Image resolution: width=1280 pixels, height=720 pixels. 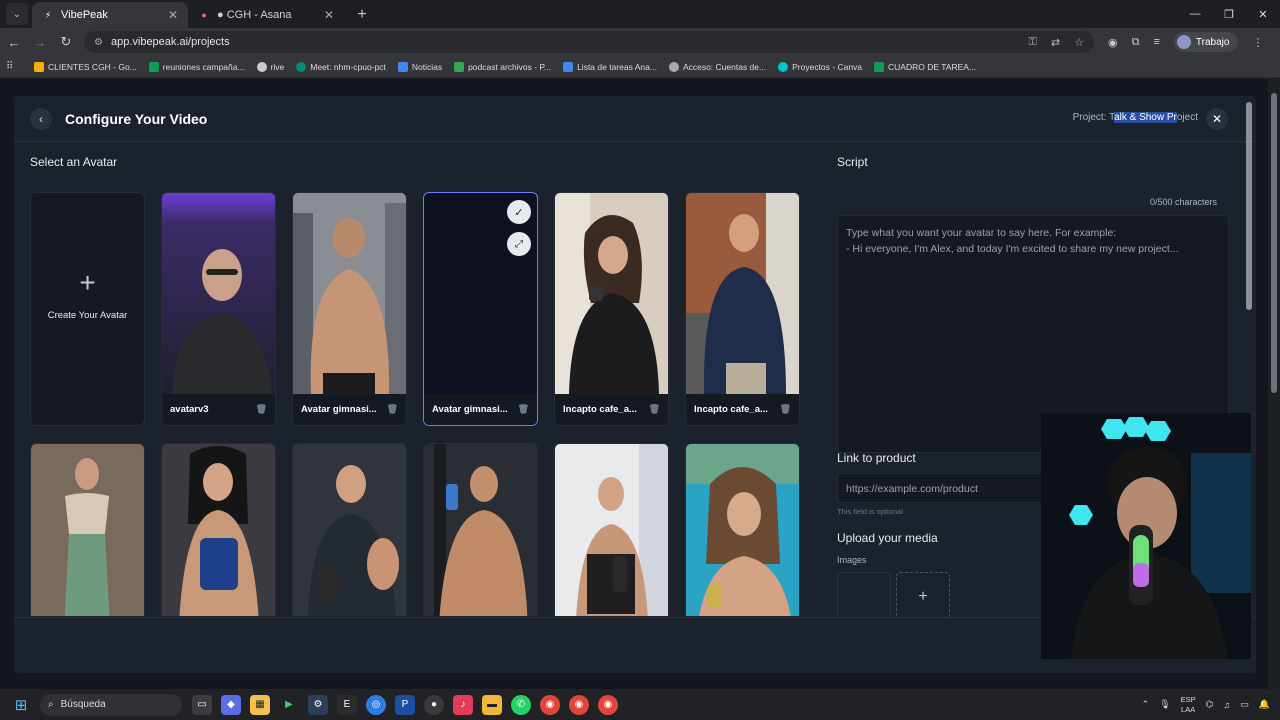 I want to click on search-icon: ⌕, so click(x=51, y=704).